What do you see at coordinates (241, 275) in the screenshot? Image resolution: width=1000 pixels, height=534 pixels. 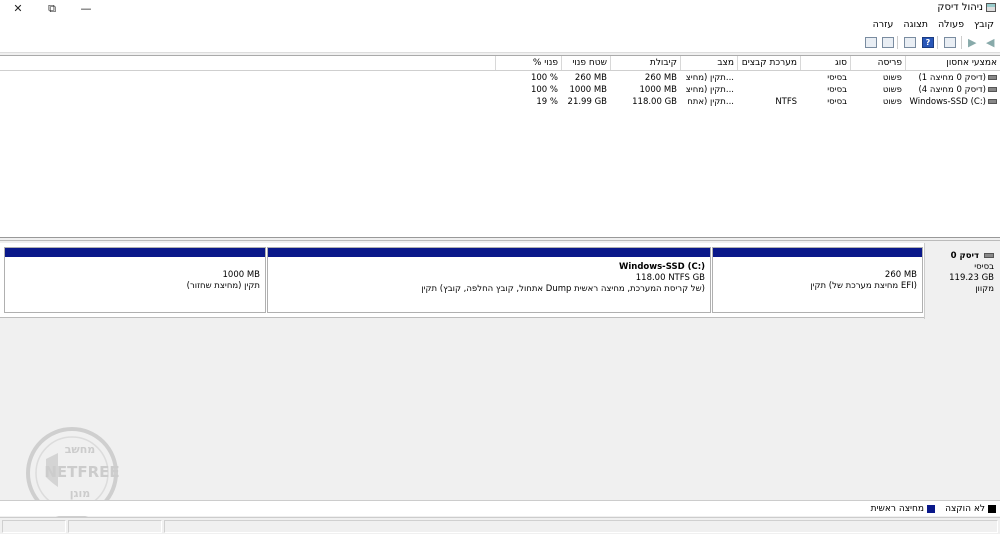 I see `partition-size: 1000 MB` at bounding box center [241, 275].